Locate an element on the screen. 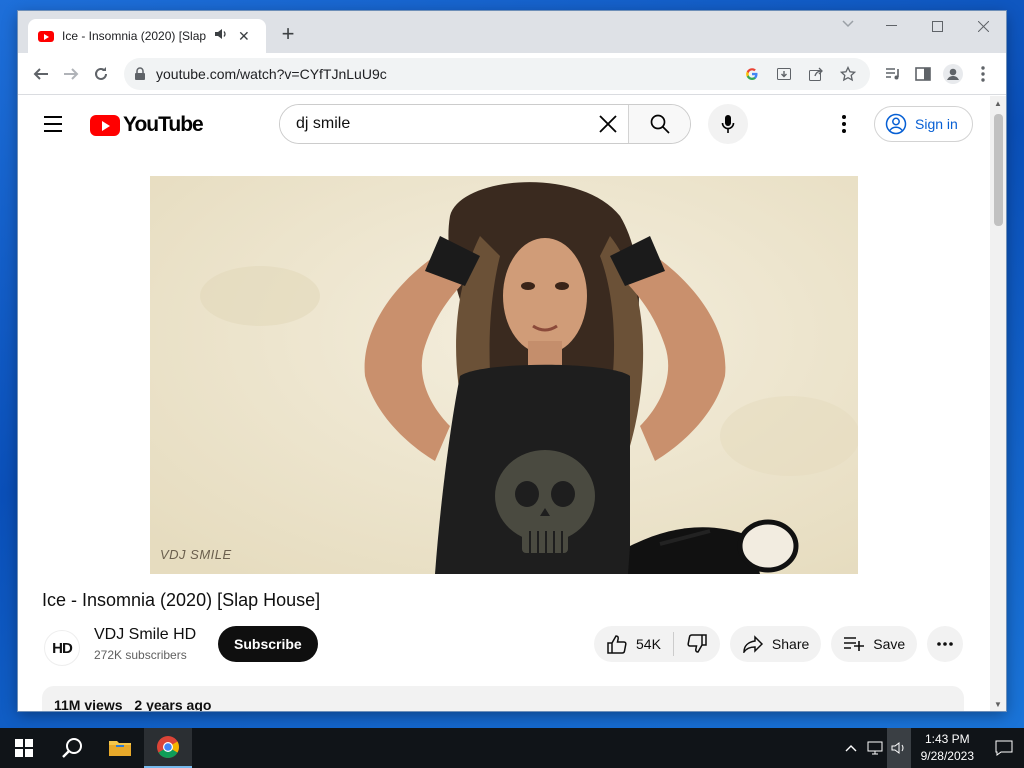 The height and width of the screenshot is (768, 1024). thumbs-up-icon is located at coordinates (617, 644).